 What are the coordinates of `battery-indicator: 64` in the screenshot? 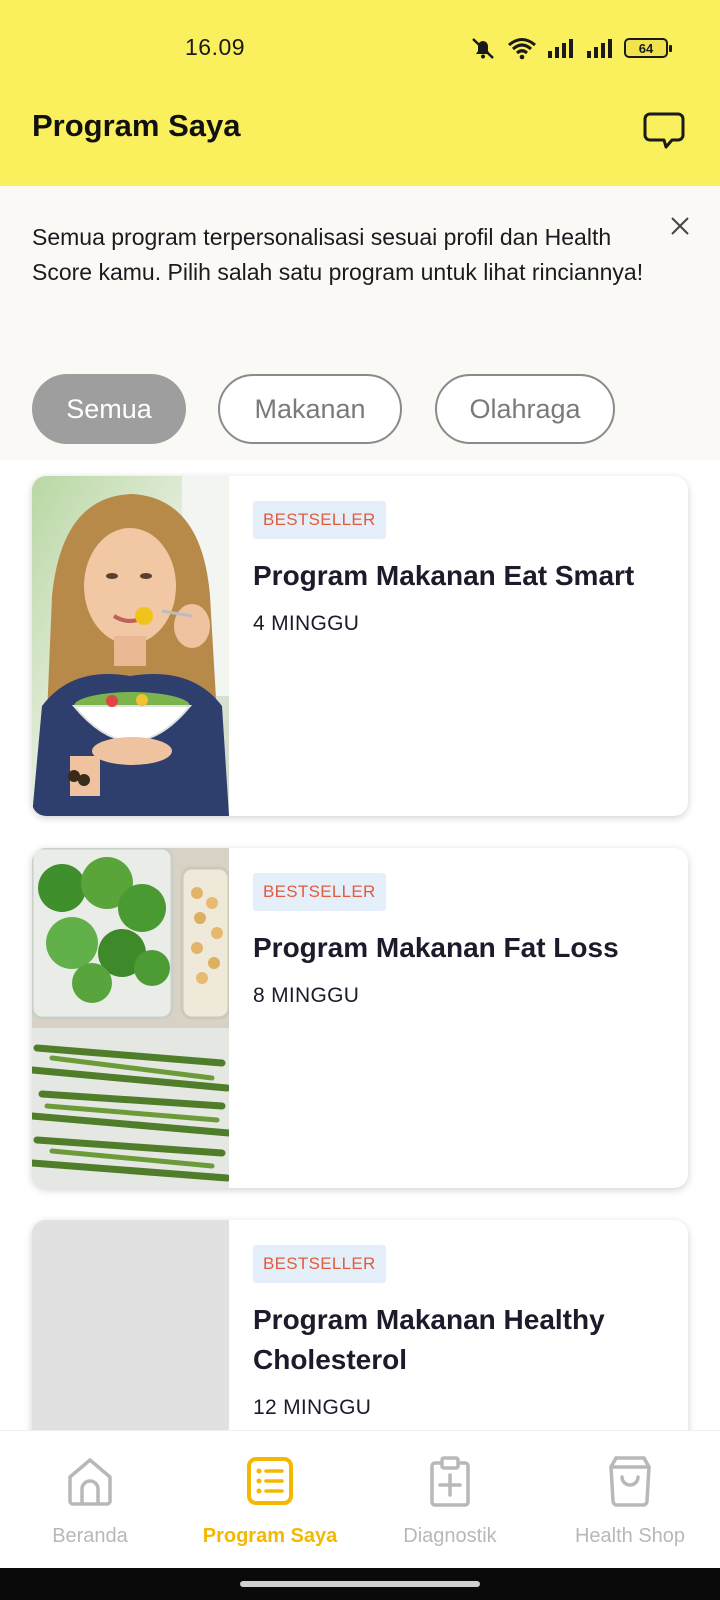 It's located at (648, 48).